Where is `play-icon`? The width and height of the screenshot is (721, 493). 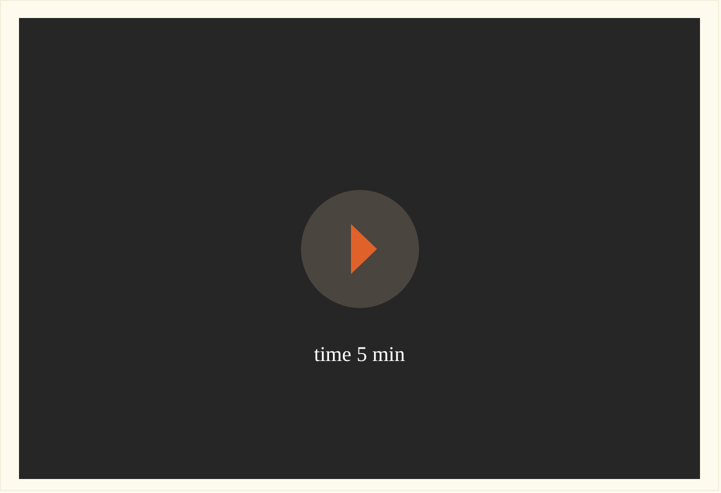
play-icon is located at coordinates (363, 249).